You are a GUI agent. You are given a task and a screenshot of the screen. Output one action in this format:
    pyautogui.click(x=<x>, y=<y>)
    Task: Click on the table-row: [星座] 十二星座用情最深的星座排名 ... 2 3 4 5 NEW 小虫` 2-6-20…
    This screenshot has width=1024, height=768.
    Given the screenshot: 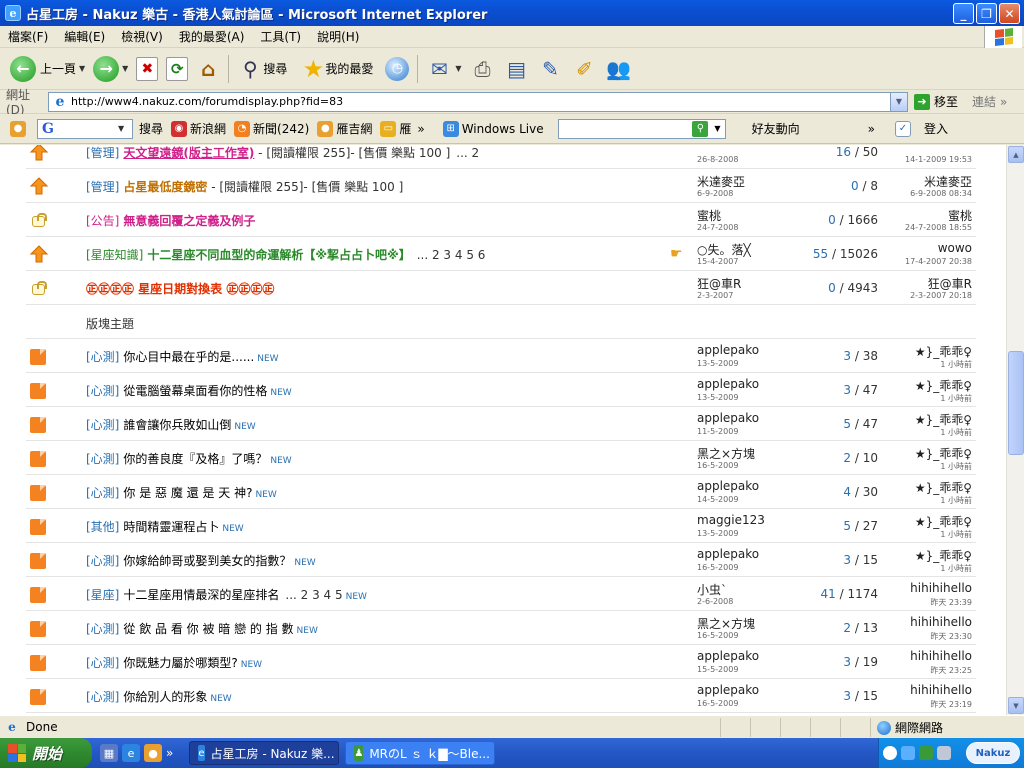 What is the action you would take?
    pyautogui.click(x=501, y=594)
    